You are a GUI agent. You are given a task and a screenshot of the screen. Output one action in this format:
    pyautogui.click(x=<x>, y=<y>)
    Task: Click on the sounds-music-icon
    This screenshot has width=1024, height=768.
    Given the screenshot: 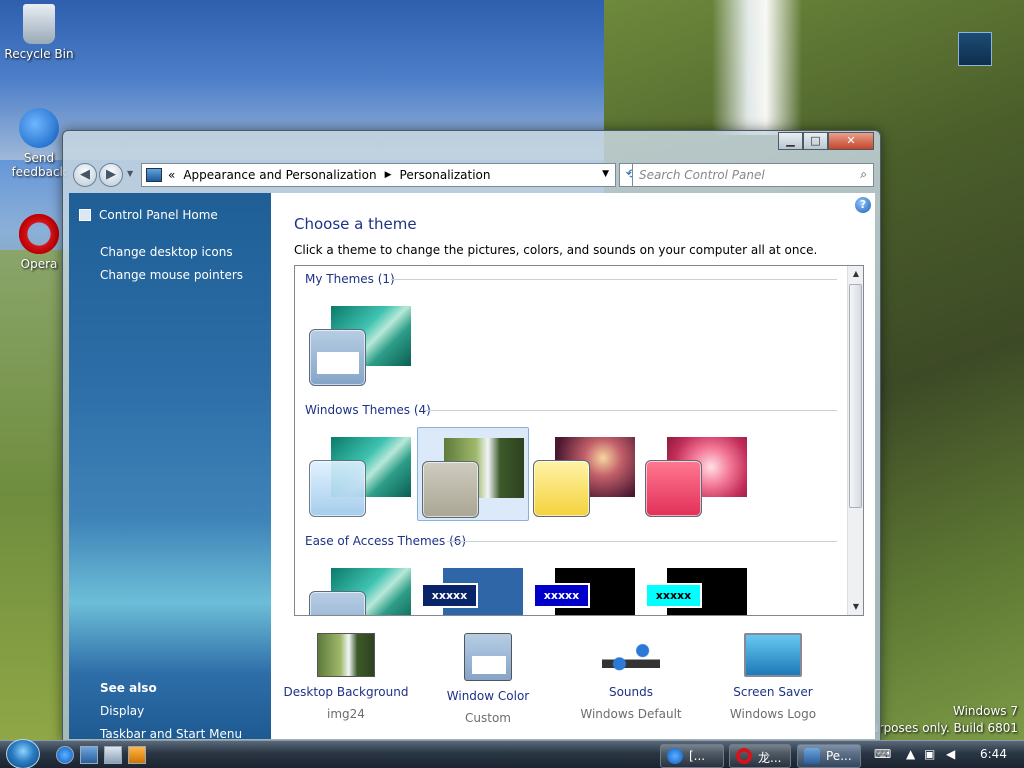 What is the action you would take?
    pyautogui.click(x=631, y=655)
    